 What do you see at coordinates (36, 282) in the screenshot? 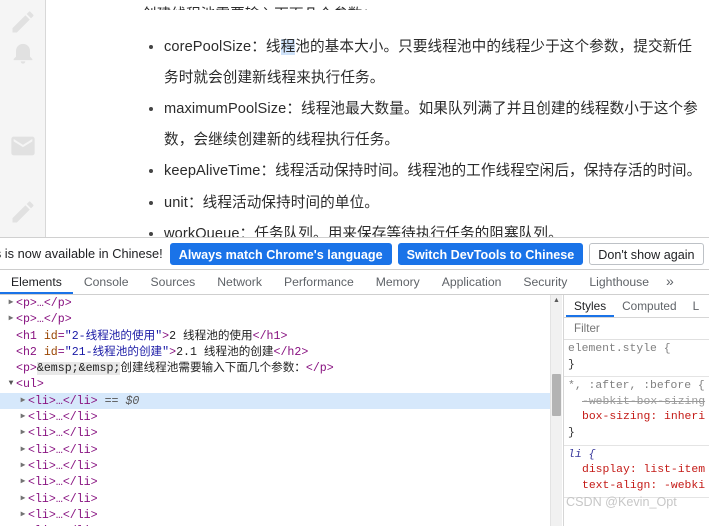
I see `tab-elements: Elements` at bounding box center [36, 282].